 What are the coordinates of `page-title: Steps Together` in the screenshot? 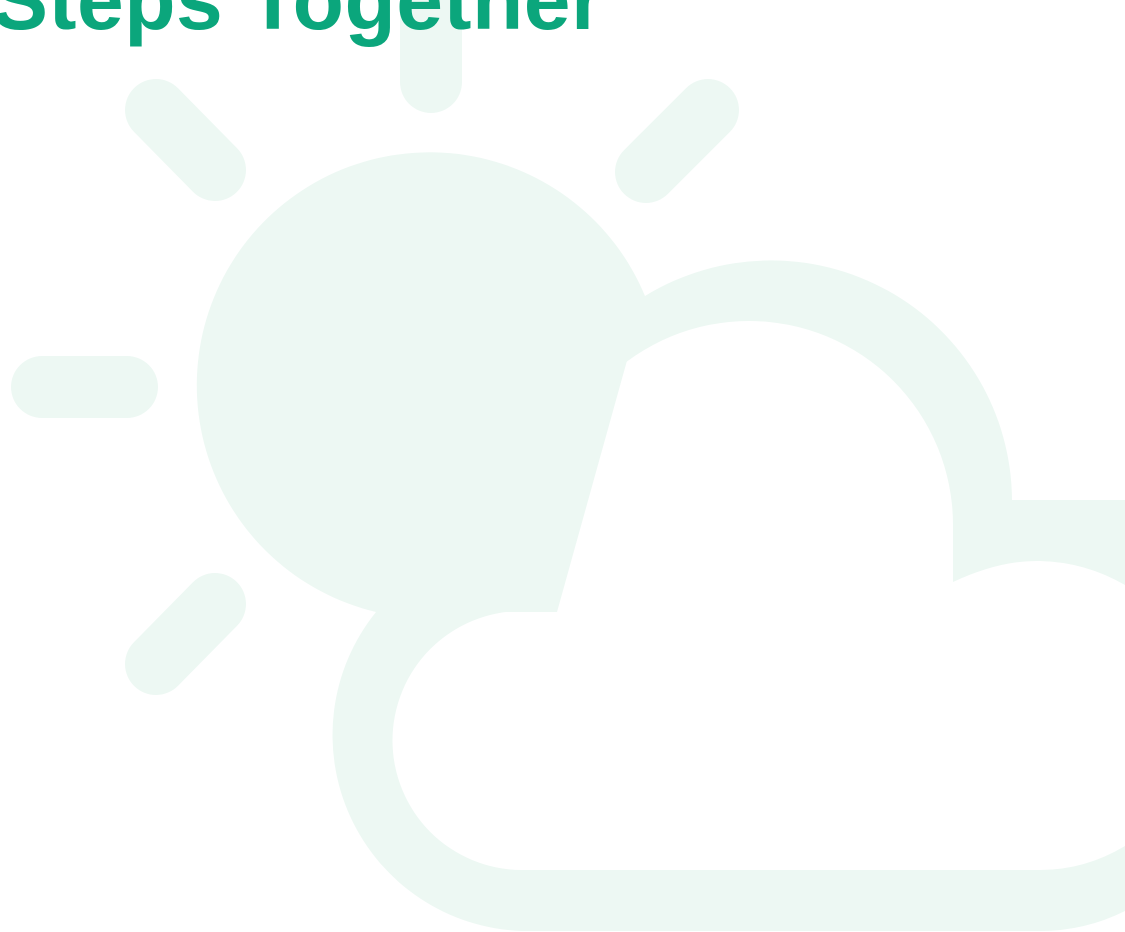 It's located at (302, 23).